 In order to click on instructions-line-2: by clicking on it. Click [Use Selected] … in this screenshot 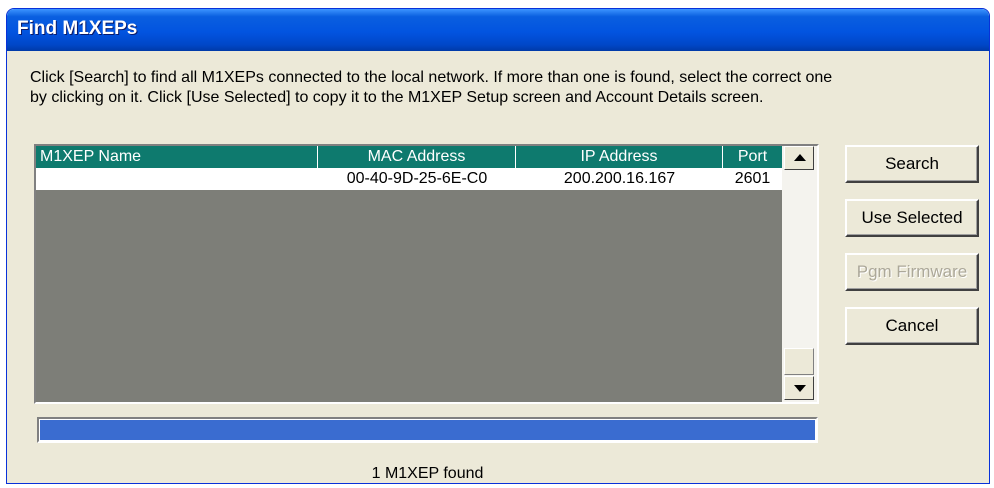, I will do `click(397, 97)`.